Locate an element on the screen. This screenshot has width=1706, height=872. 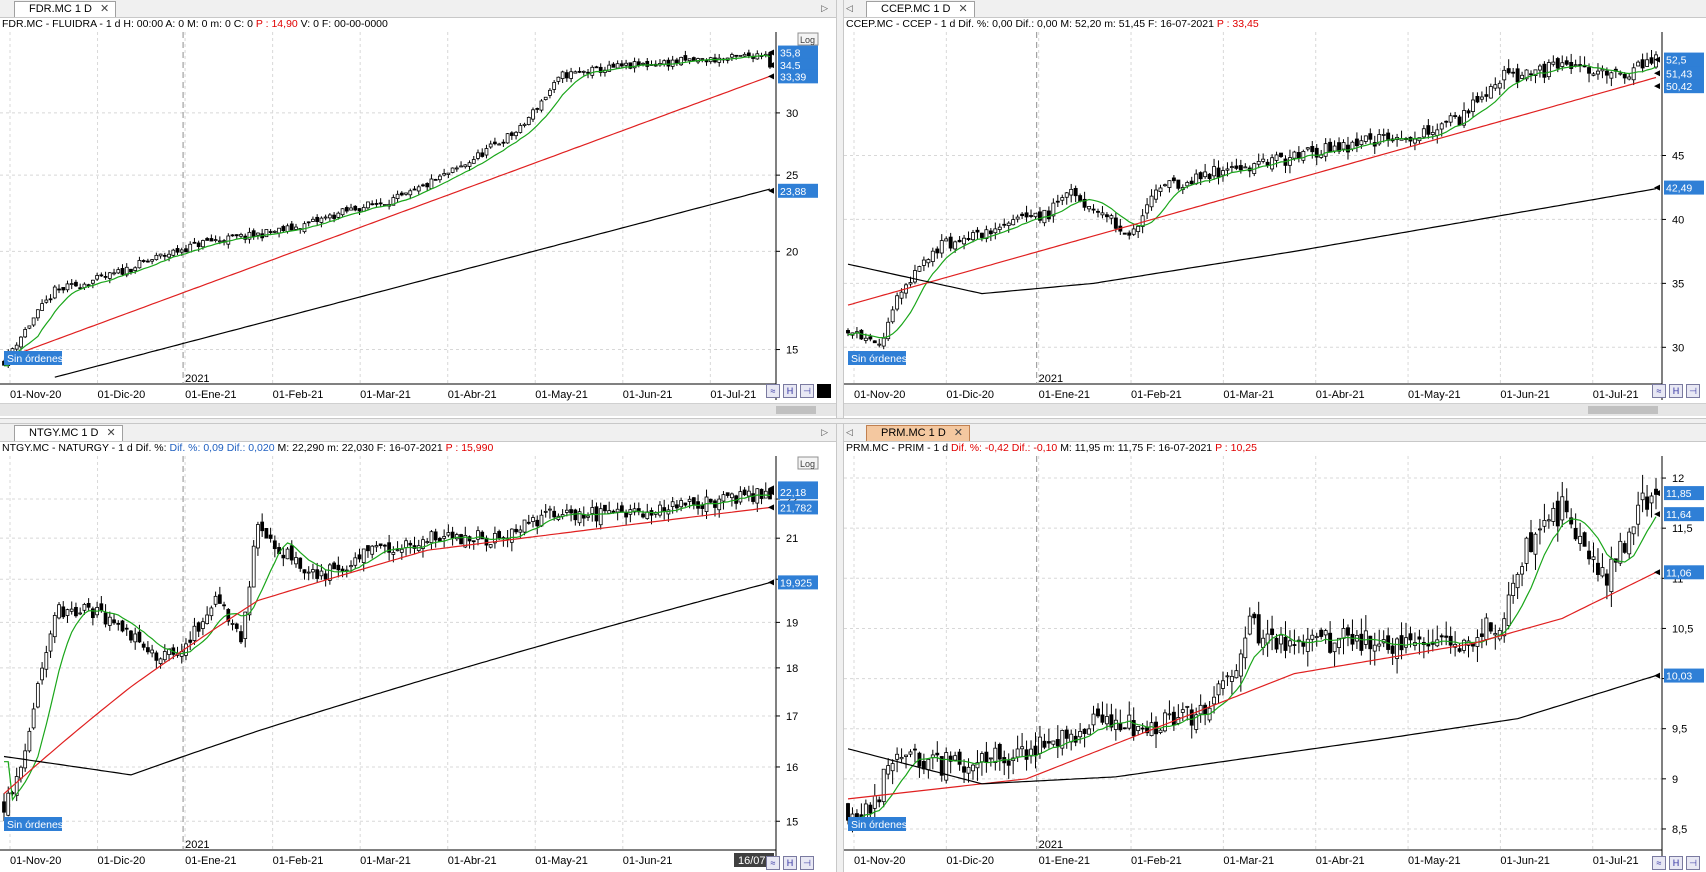
tab-ntgy: NTGY.MC 1 D ✕ is located at coordinates (68, 433).